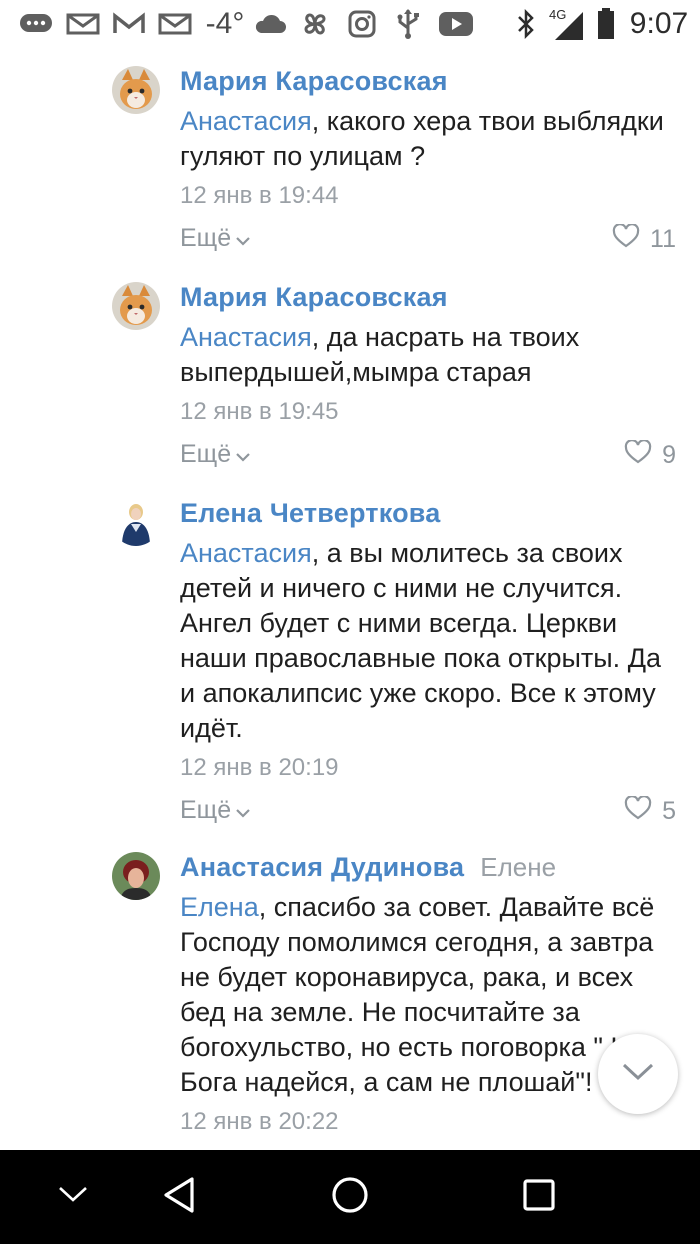 The width and height of the screenshot is (700, 1244). I want to click on temperature: -4°, so click(225, 23).